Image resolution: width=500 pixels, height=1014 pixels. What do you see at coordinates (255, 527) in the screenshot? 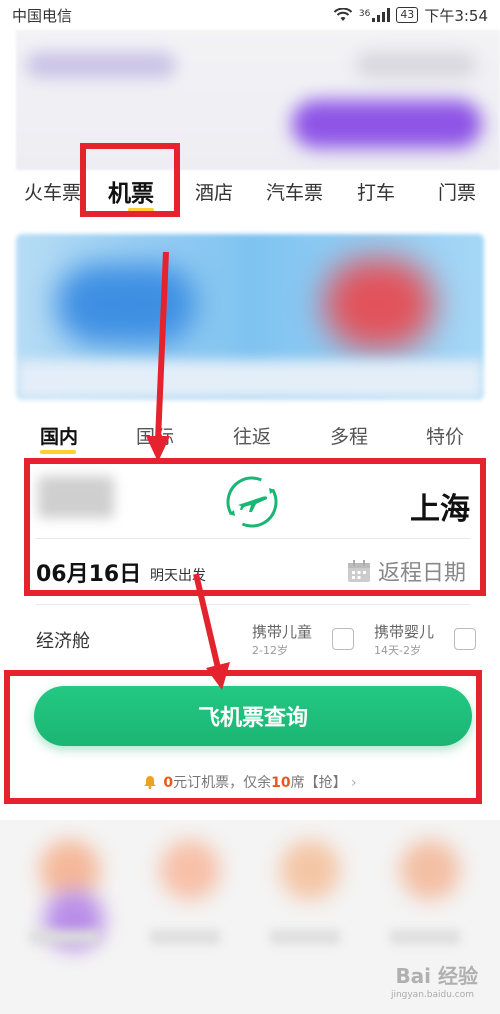
I see `annotation-box-route` at bounding box center [255, 527].